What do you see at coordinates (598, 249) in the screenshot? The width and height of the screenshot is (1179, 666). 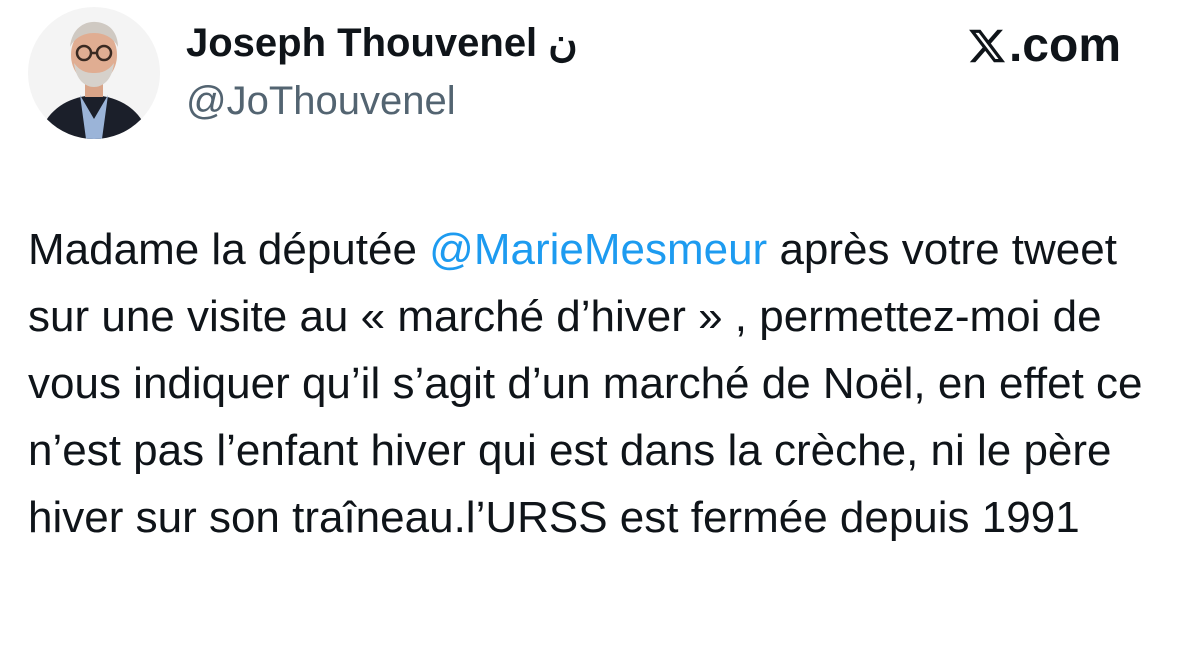 I see `mention-link: @MarieMesmeur` at bounding box center [598, 249].